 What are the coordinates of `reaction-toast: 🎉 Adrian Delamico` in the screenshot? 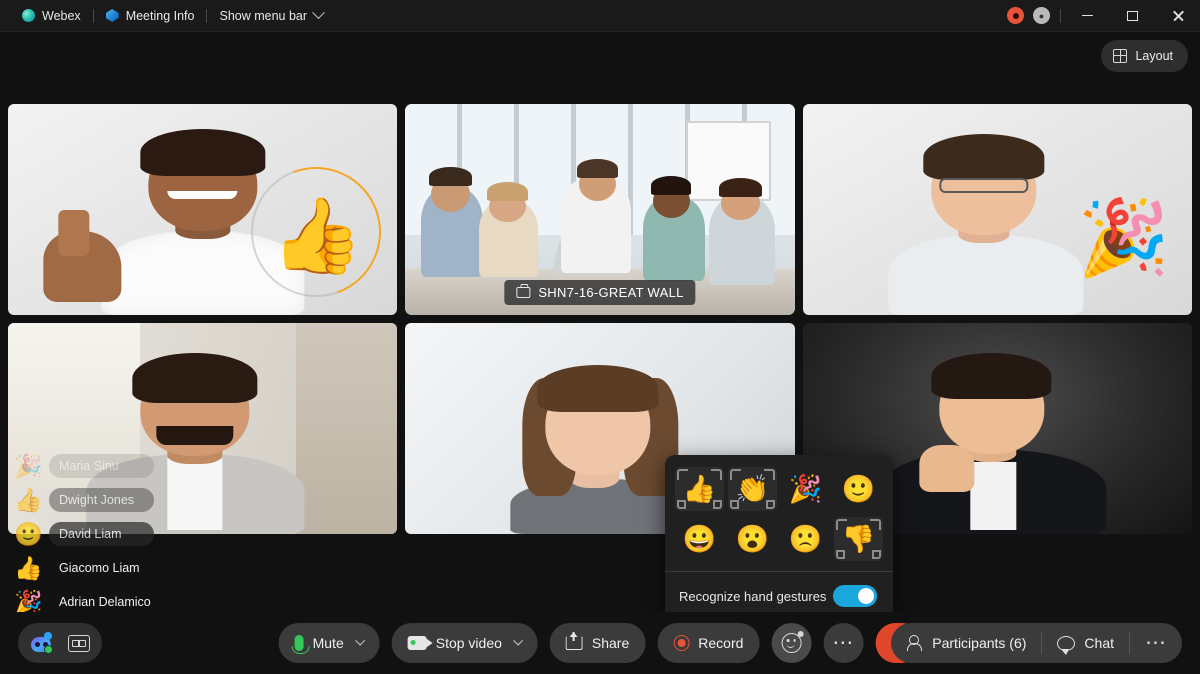 It's located at (84, 602).